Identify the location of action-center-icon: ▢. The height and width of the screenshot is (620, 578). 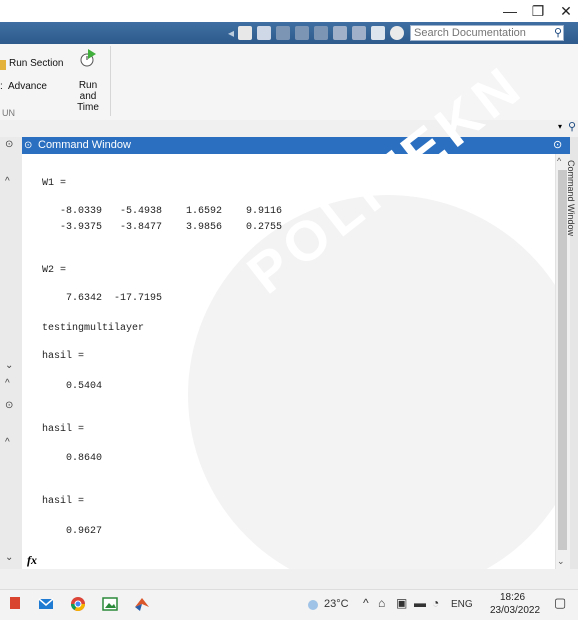
(560, 603).